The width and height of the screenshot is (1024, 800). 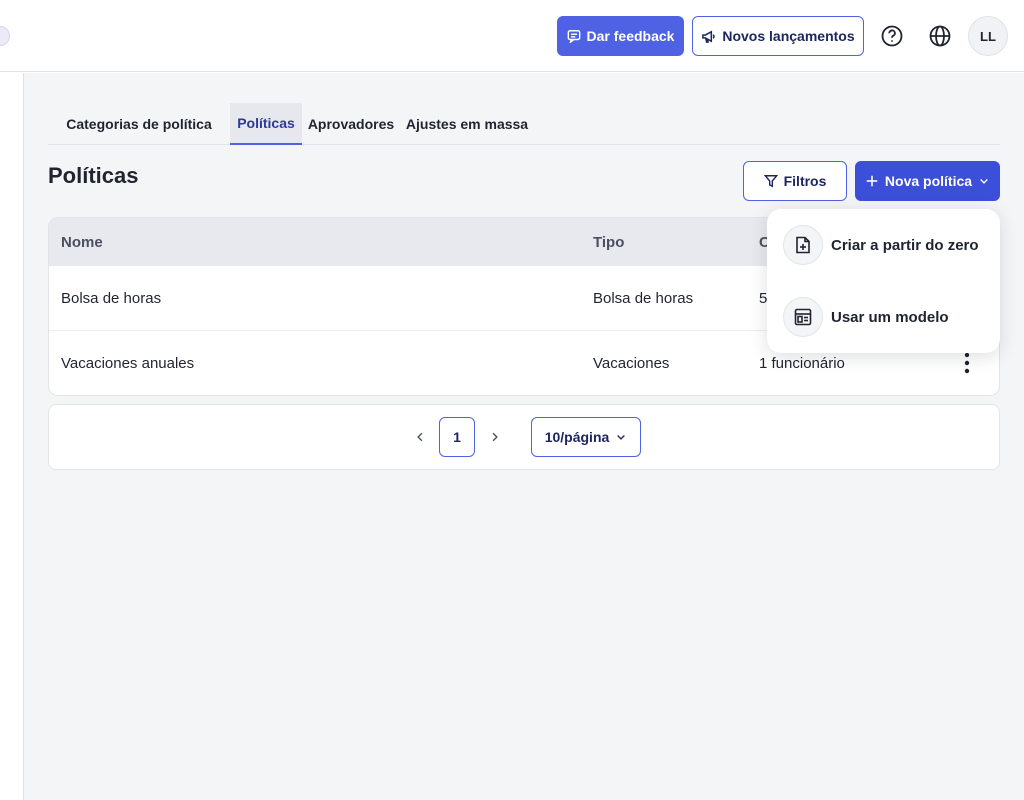 I want to click on avatar-initials: LL, so click(x=988, y=36).